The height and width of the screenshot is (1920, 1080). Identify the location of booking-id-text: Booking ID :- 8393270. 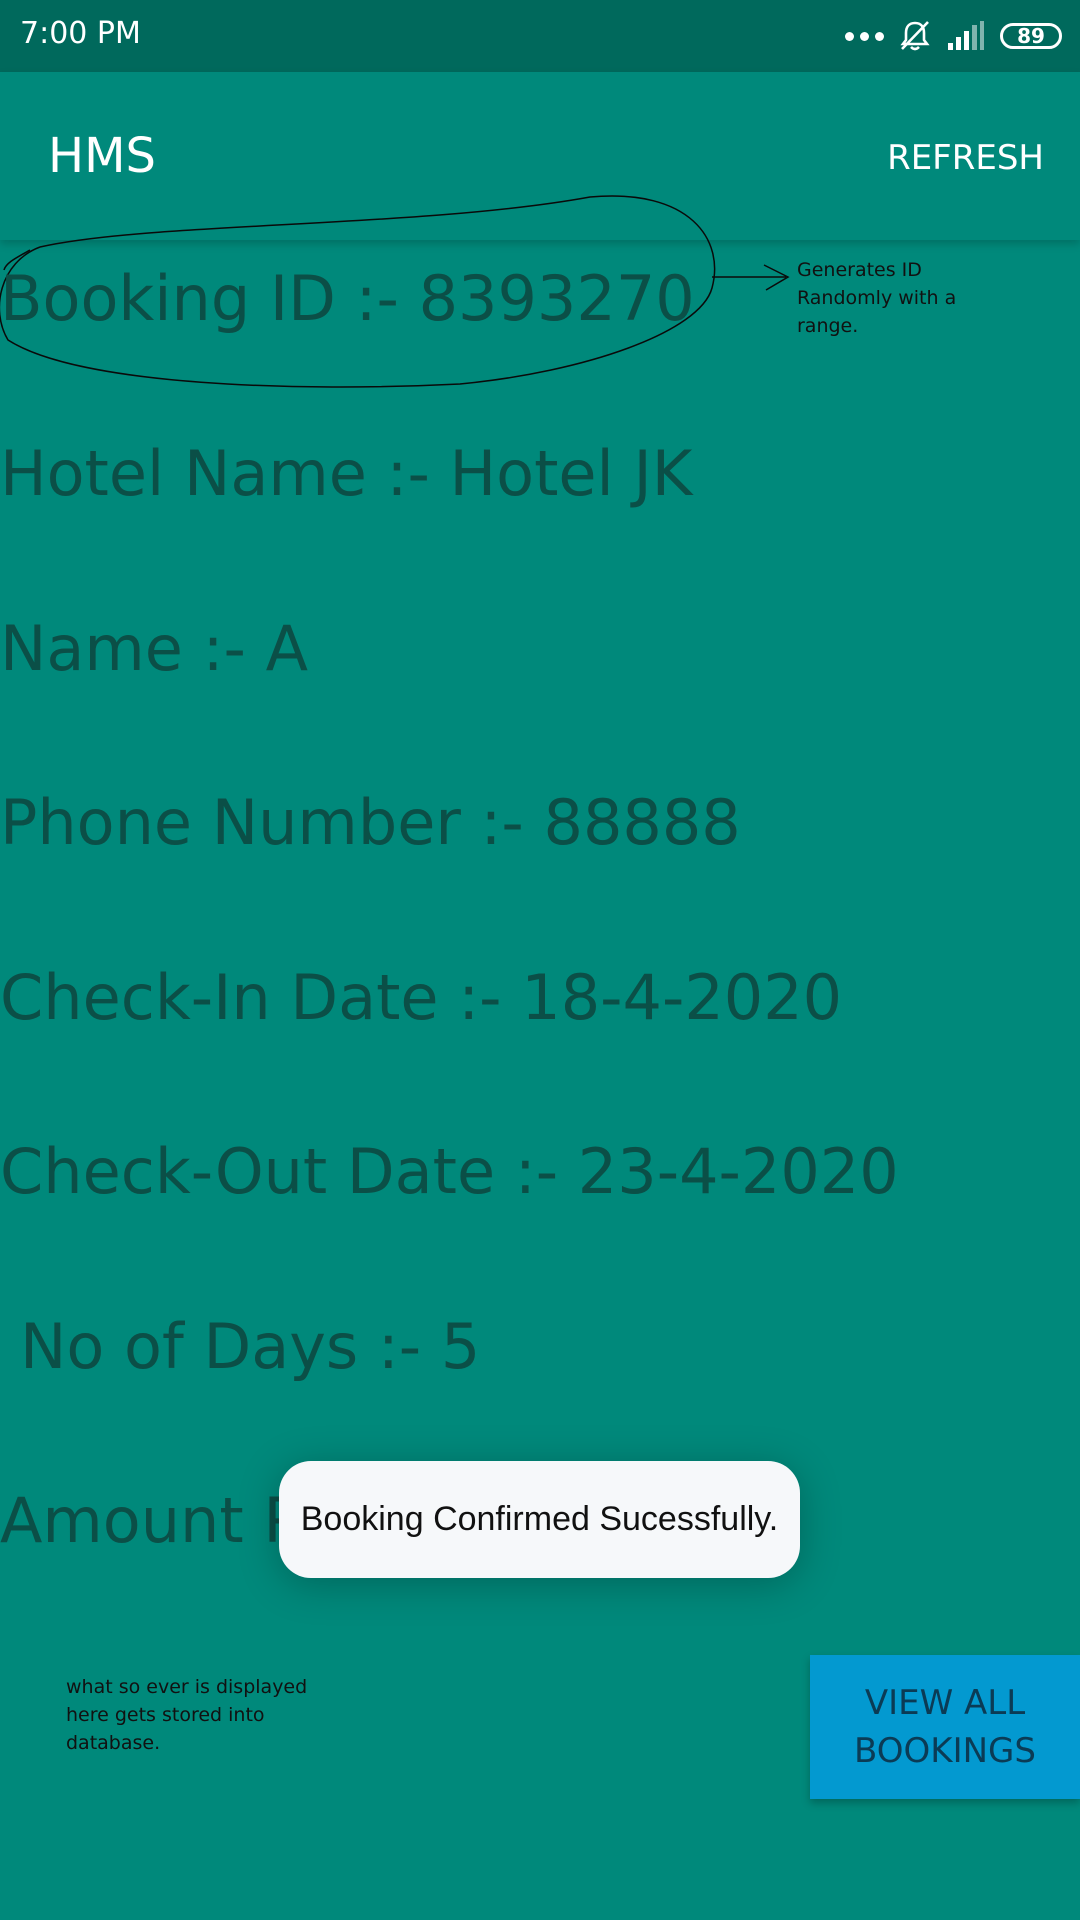
(347, 298).